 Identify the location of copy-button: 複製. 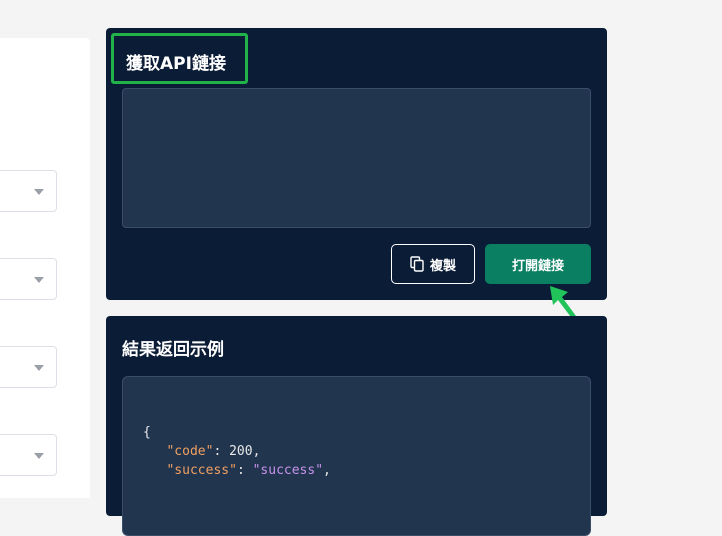
(433, 264).